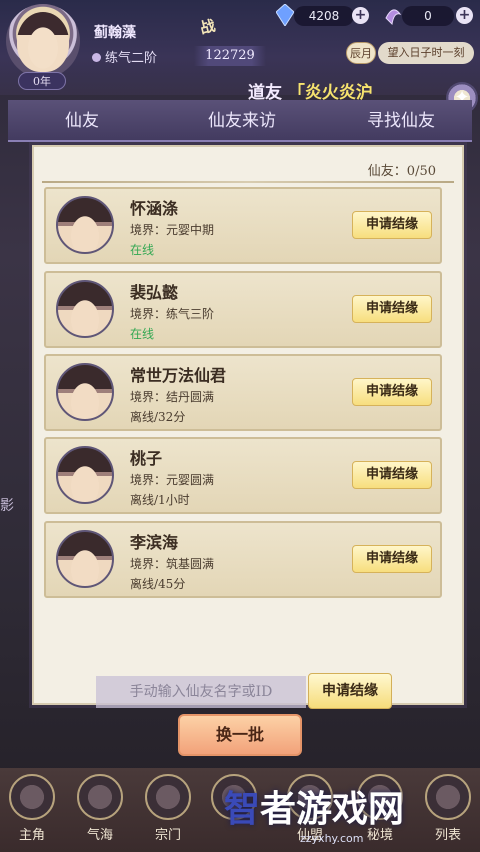  I want to click on friend-realm: 境界：元婴中期, so click(172, 230).